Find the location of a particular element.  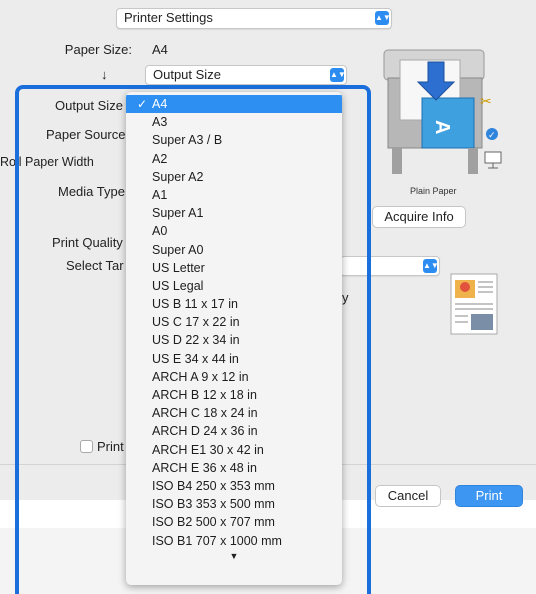

menu-item-label: US Legal is located at coordinates (178, 285).